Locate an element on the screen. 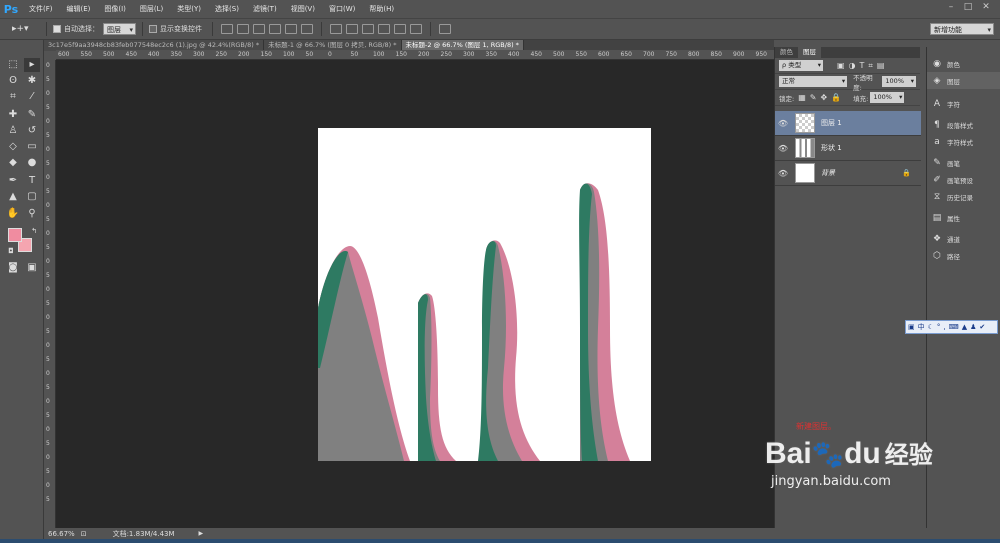  dock-character: A 字符 is located at coordinates (963, 103).